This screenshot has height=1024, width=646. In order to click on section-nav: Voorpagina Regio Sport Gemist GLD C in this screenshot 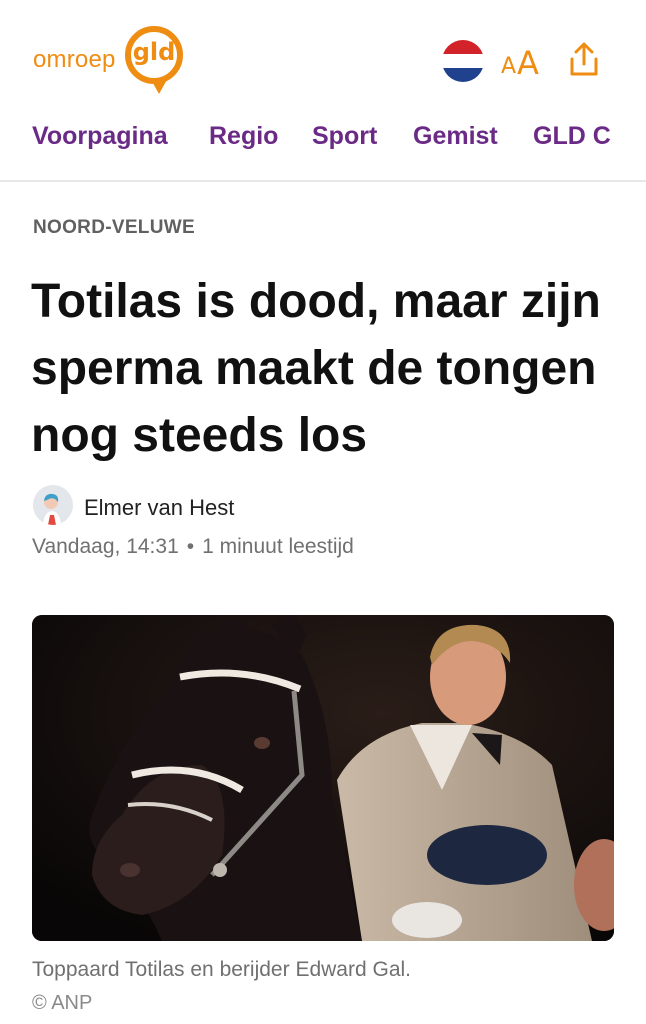, I will do `click(323, 150)`.